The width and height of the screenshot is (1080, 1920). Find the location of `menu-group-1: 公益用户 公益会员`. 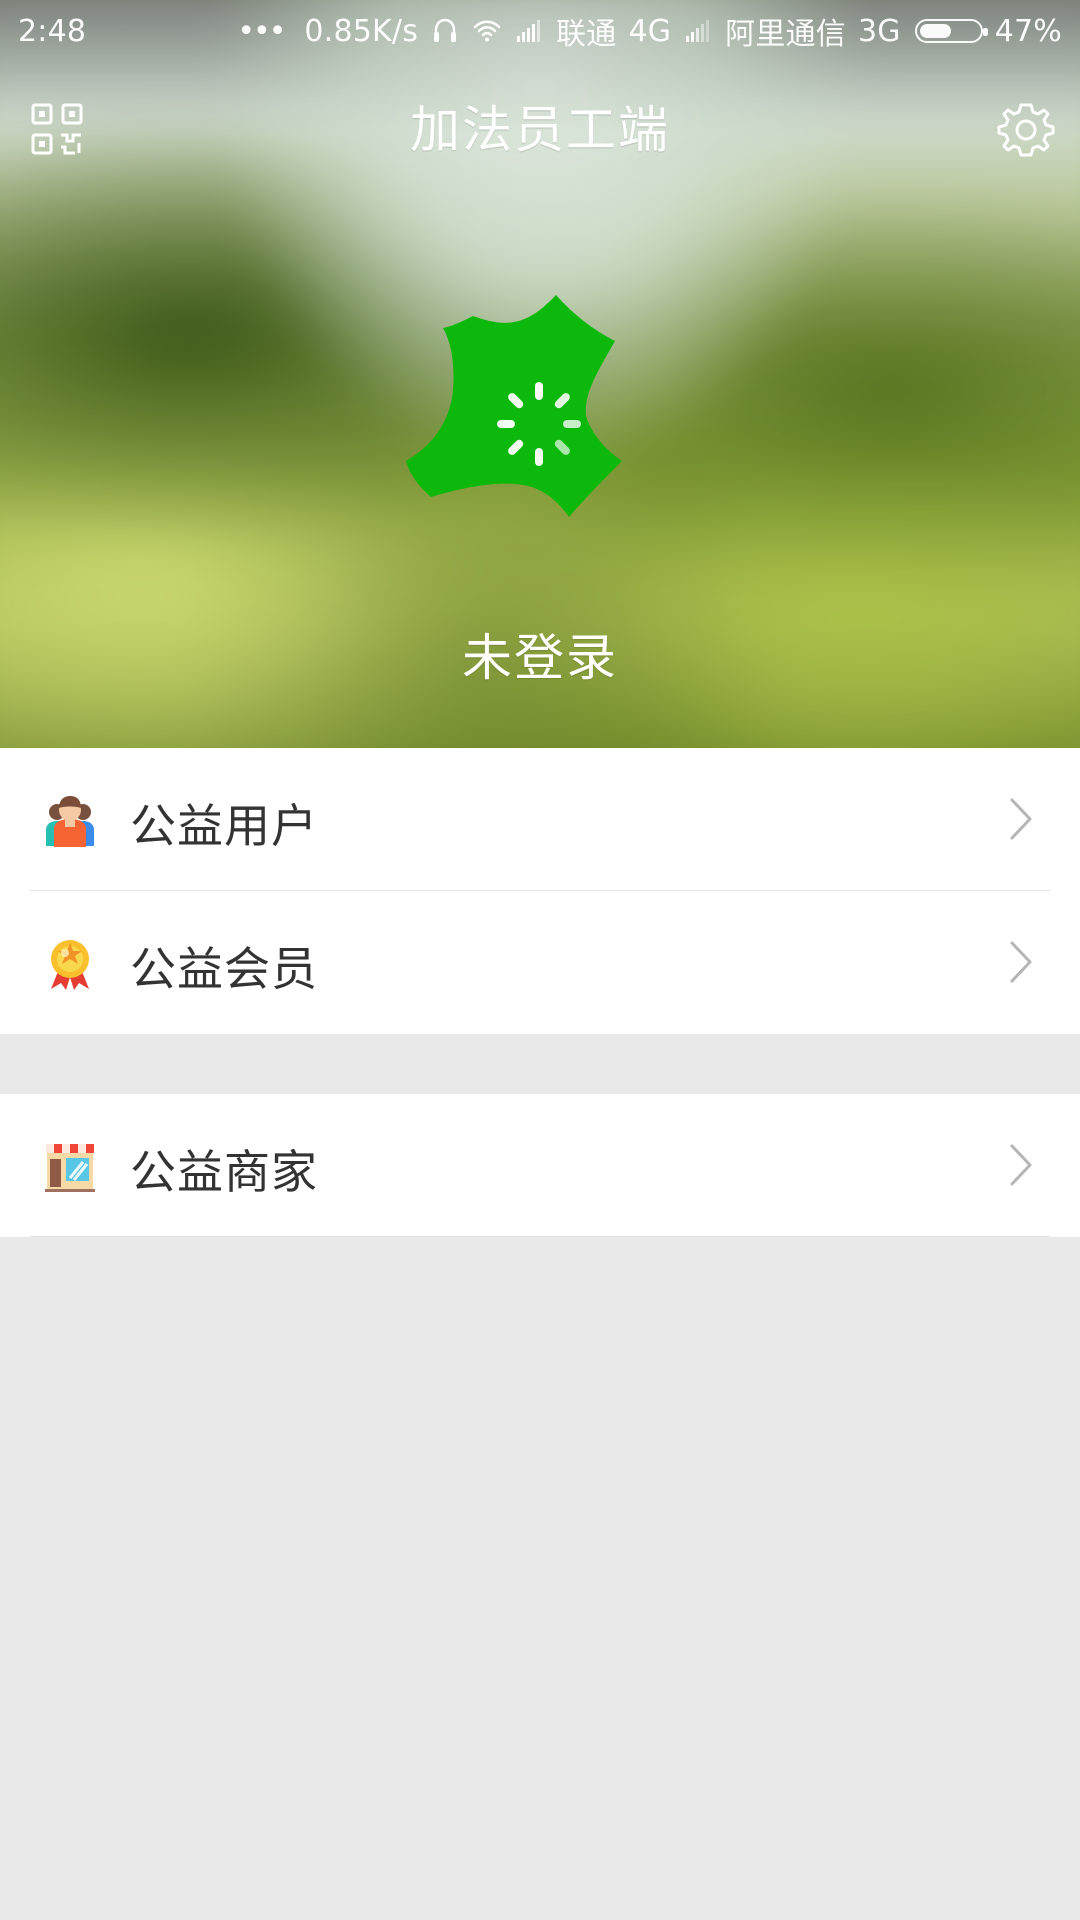

menu-group-1: 公益用户 公益会员 is located at coordinates (540, 891).